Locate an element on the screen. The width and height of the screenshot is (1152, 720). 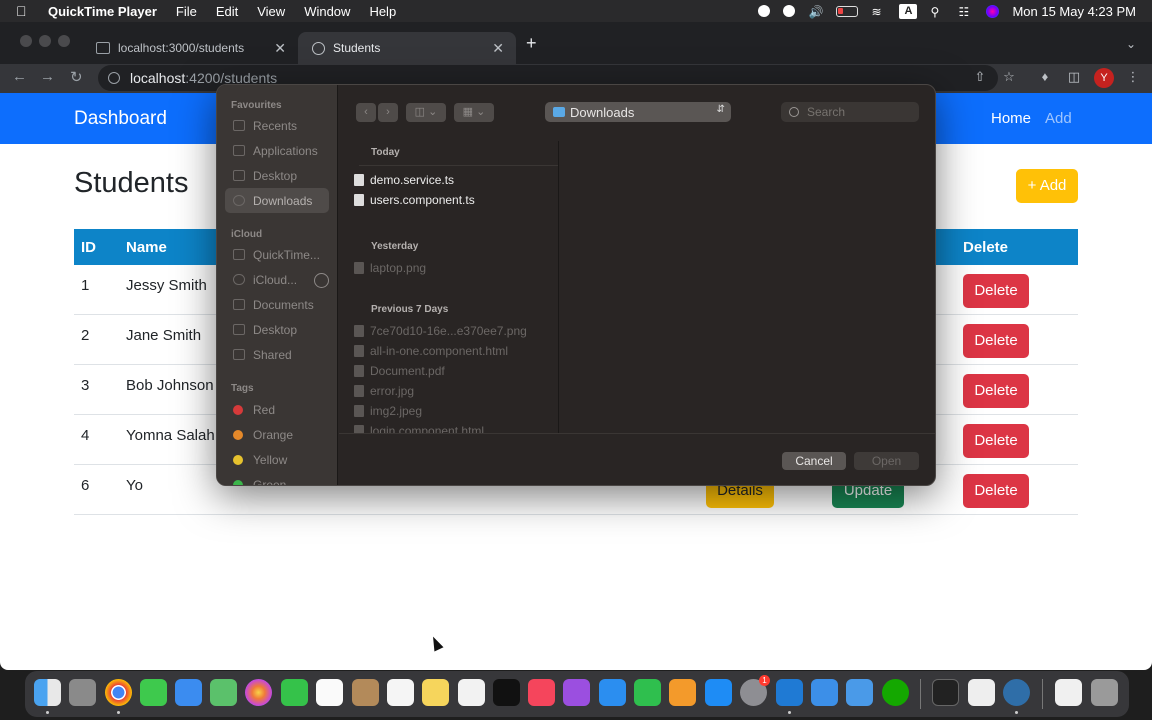
record-icon is located at coordinates (764, 11).